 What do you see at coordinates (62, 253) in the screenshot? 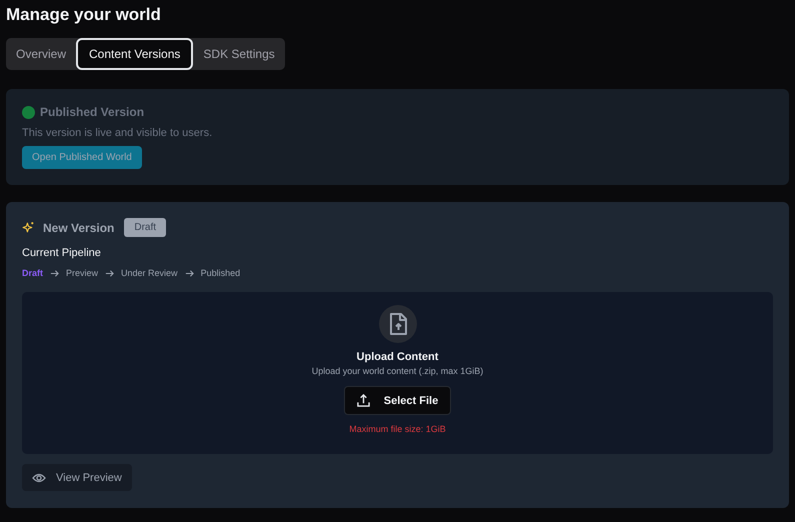
I see `pipeline-title: Current Pipeline` at bounding box center [62, 253].